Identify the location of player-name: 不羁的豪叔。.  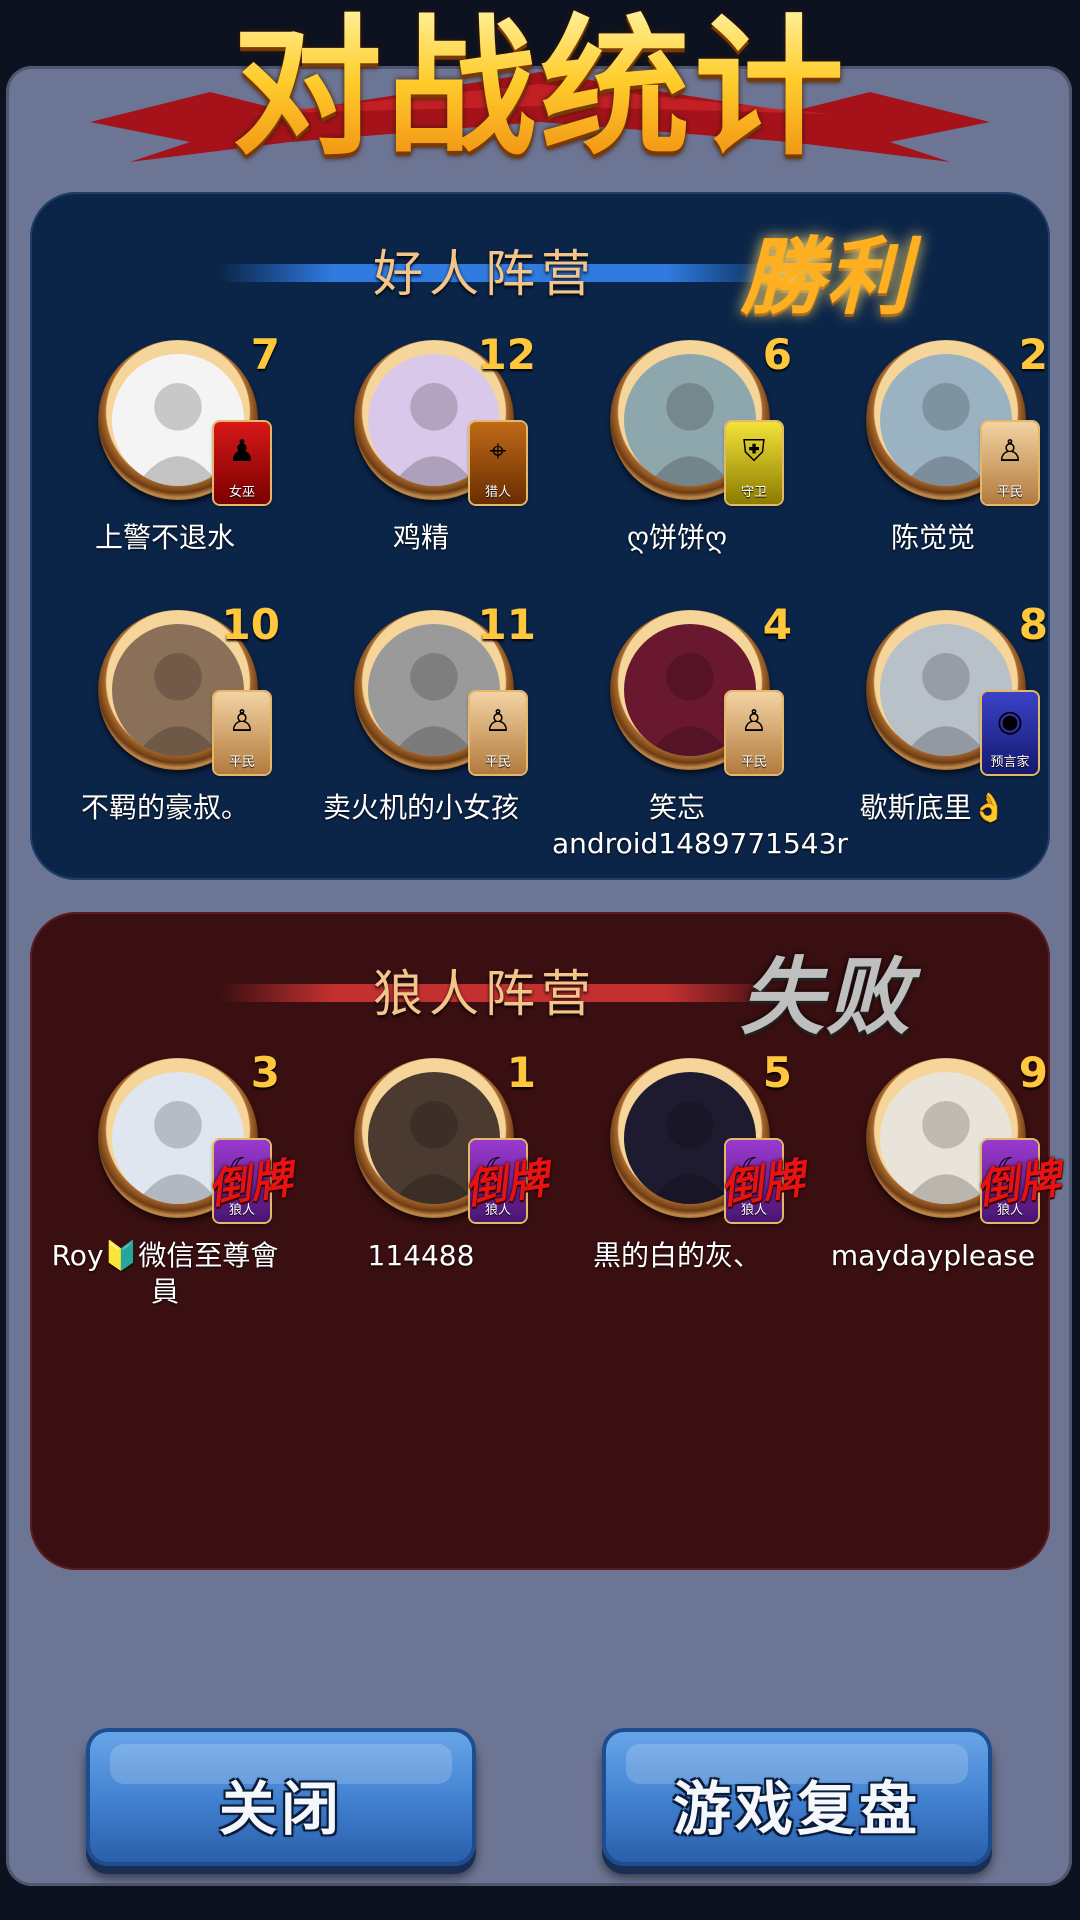
(164, 807).